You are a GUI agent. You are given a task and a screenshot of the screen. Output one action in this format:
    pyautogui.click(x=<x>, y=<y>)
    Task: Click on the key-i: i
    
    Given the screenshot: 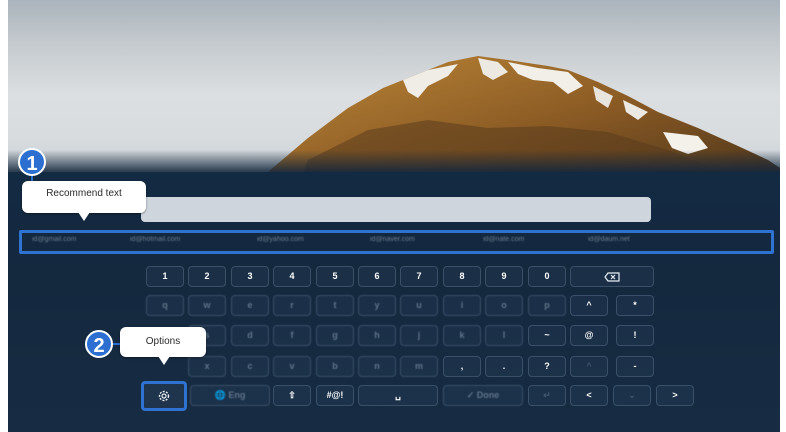 What is the action you would take?
    pyautogui.click(x=462, y=305)
    